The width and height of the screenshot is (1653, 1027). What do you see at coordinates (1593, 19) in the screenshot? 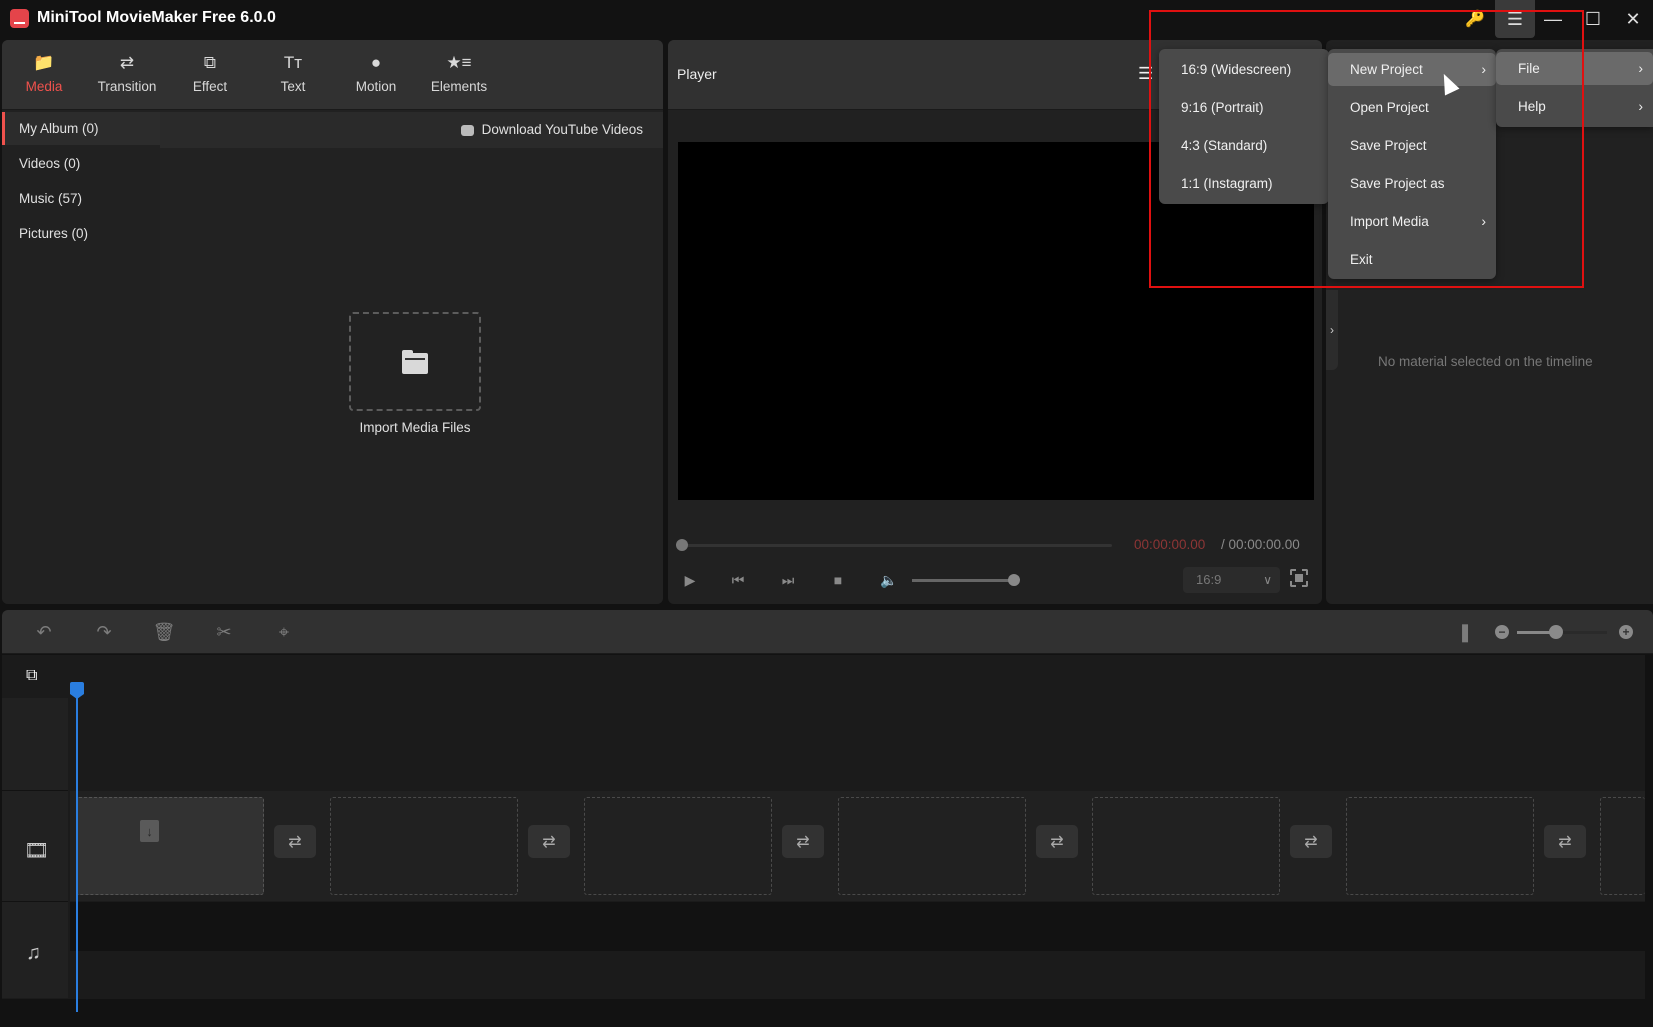
I see `maximize-button: ☐` at bounding box center [1593, 19].